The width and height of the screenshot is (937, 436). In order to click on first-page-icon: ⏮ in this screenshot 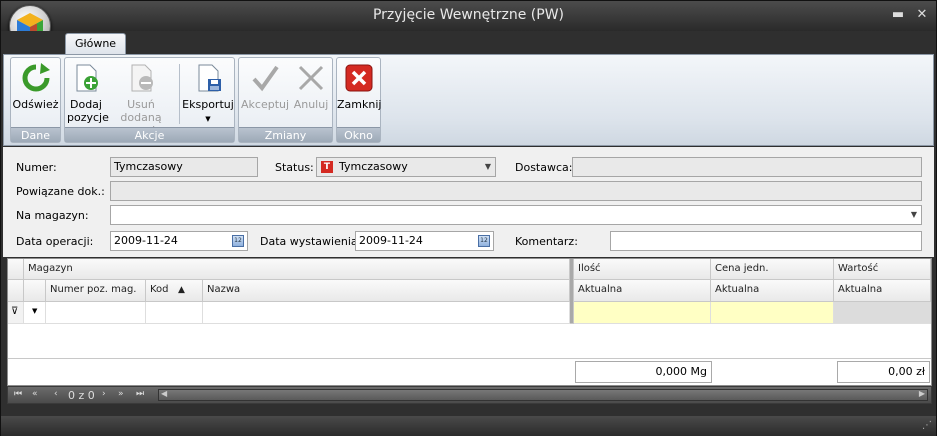, I will do `click(18, 394)`.